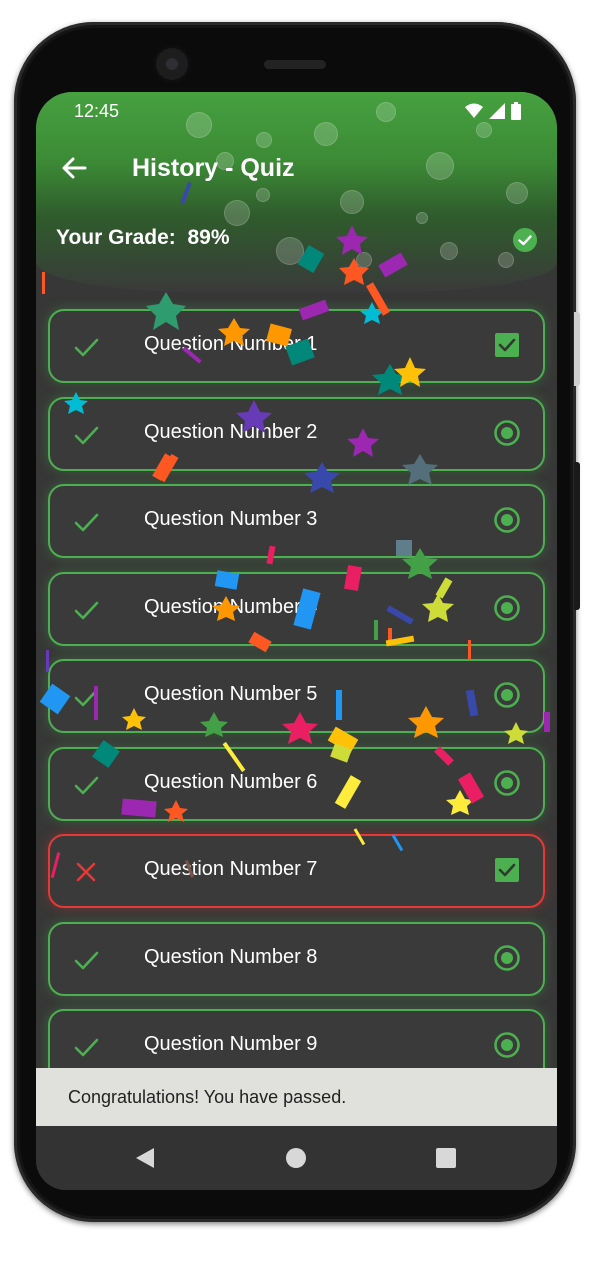  I want to click on check-circle-icon, so click(525, 240).